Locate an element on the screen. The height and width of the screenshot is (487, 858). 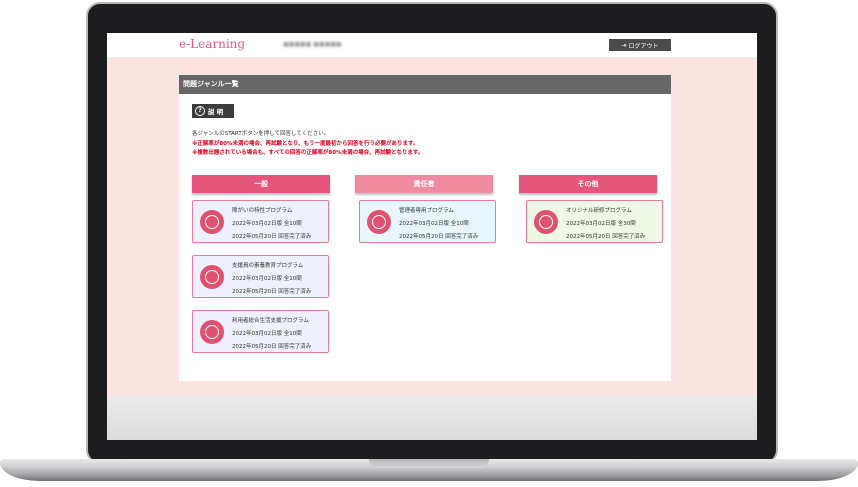
help-button: ? 説 明 is located at coordinates (213, 111).